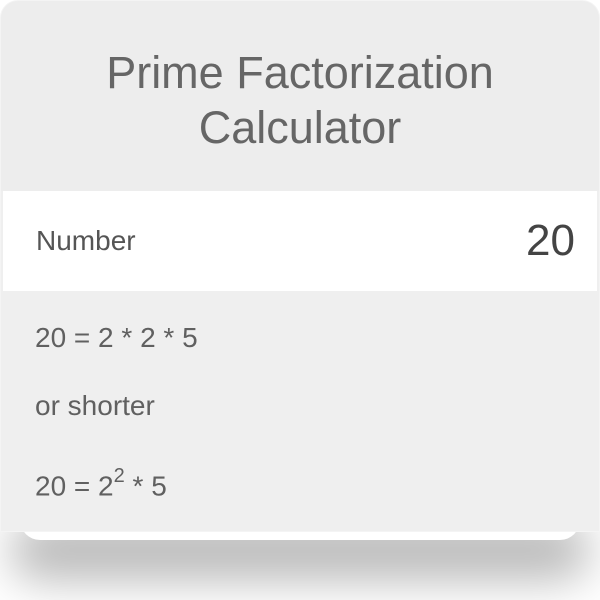 The width and height of the screenshot is (600, 600). Describe the element at coordinates (119, 476) in the screenshot. I see `exponent: 2` at that location.